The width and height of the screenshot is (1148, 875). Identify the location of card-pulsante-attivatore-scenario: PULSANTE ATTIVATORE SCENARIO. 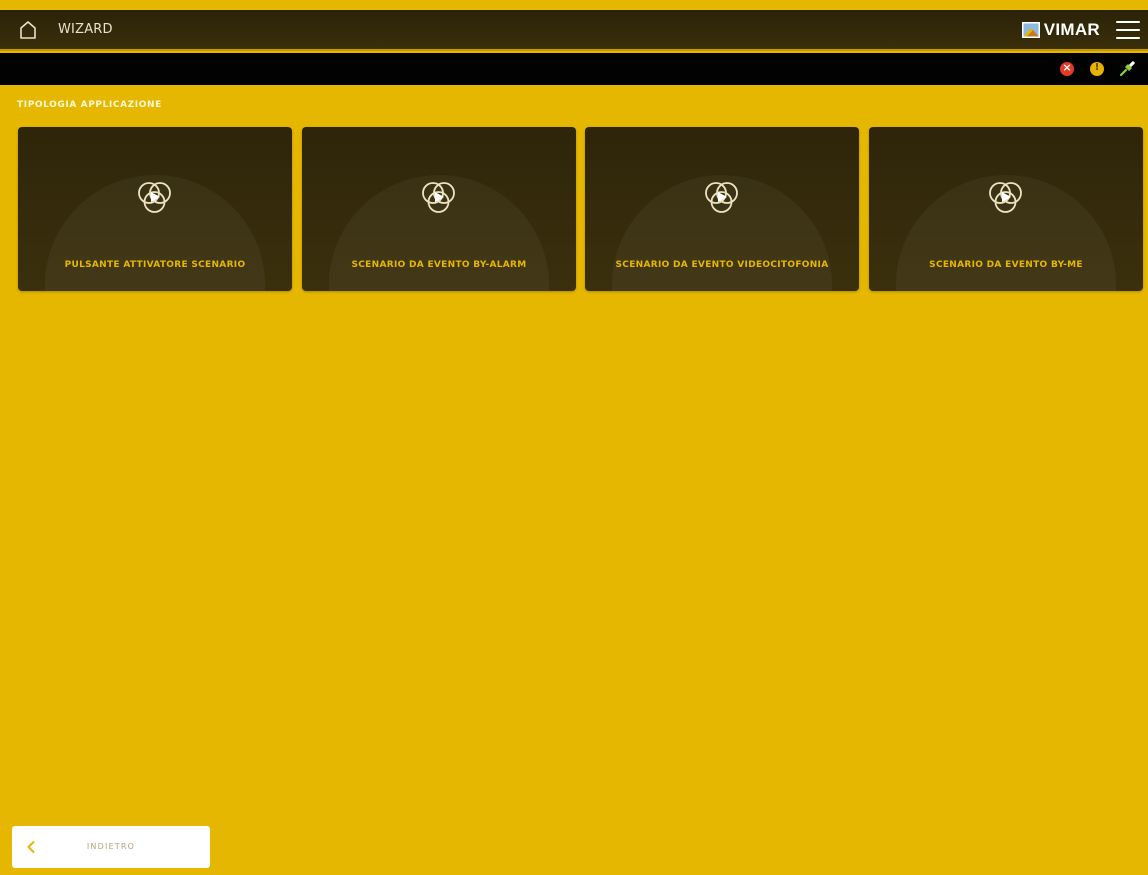
(155, 209).